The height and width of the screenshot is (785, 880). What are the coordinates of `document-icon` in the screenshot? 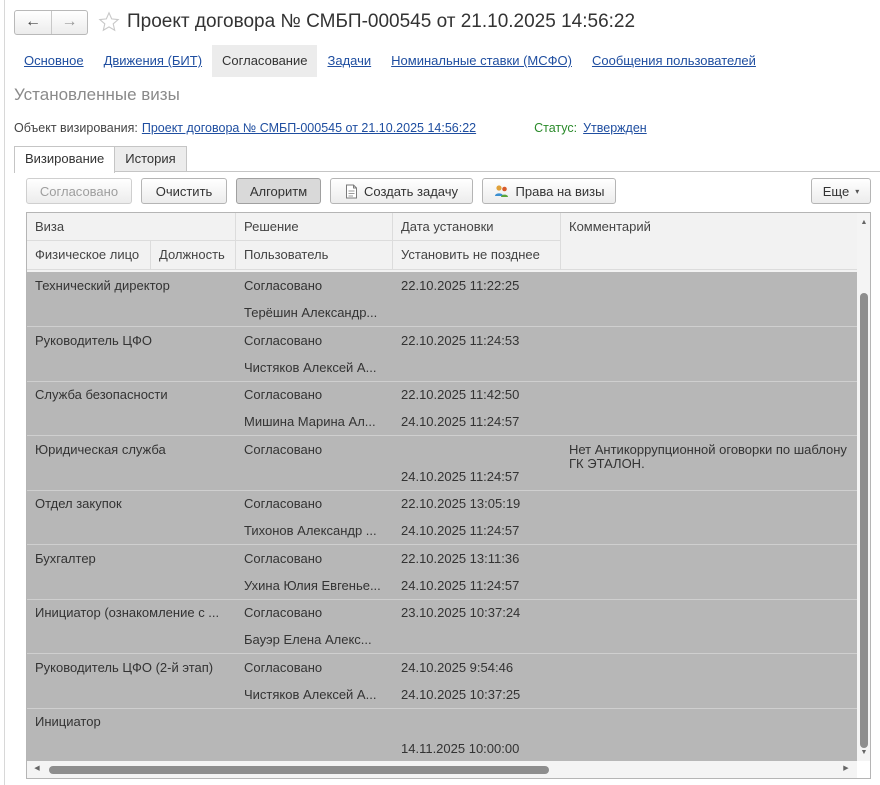 It's located at (351, 191).